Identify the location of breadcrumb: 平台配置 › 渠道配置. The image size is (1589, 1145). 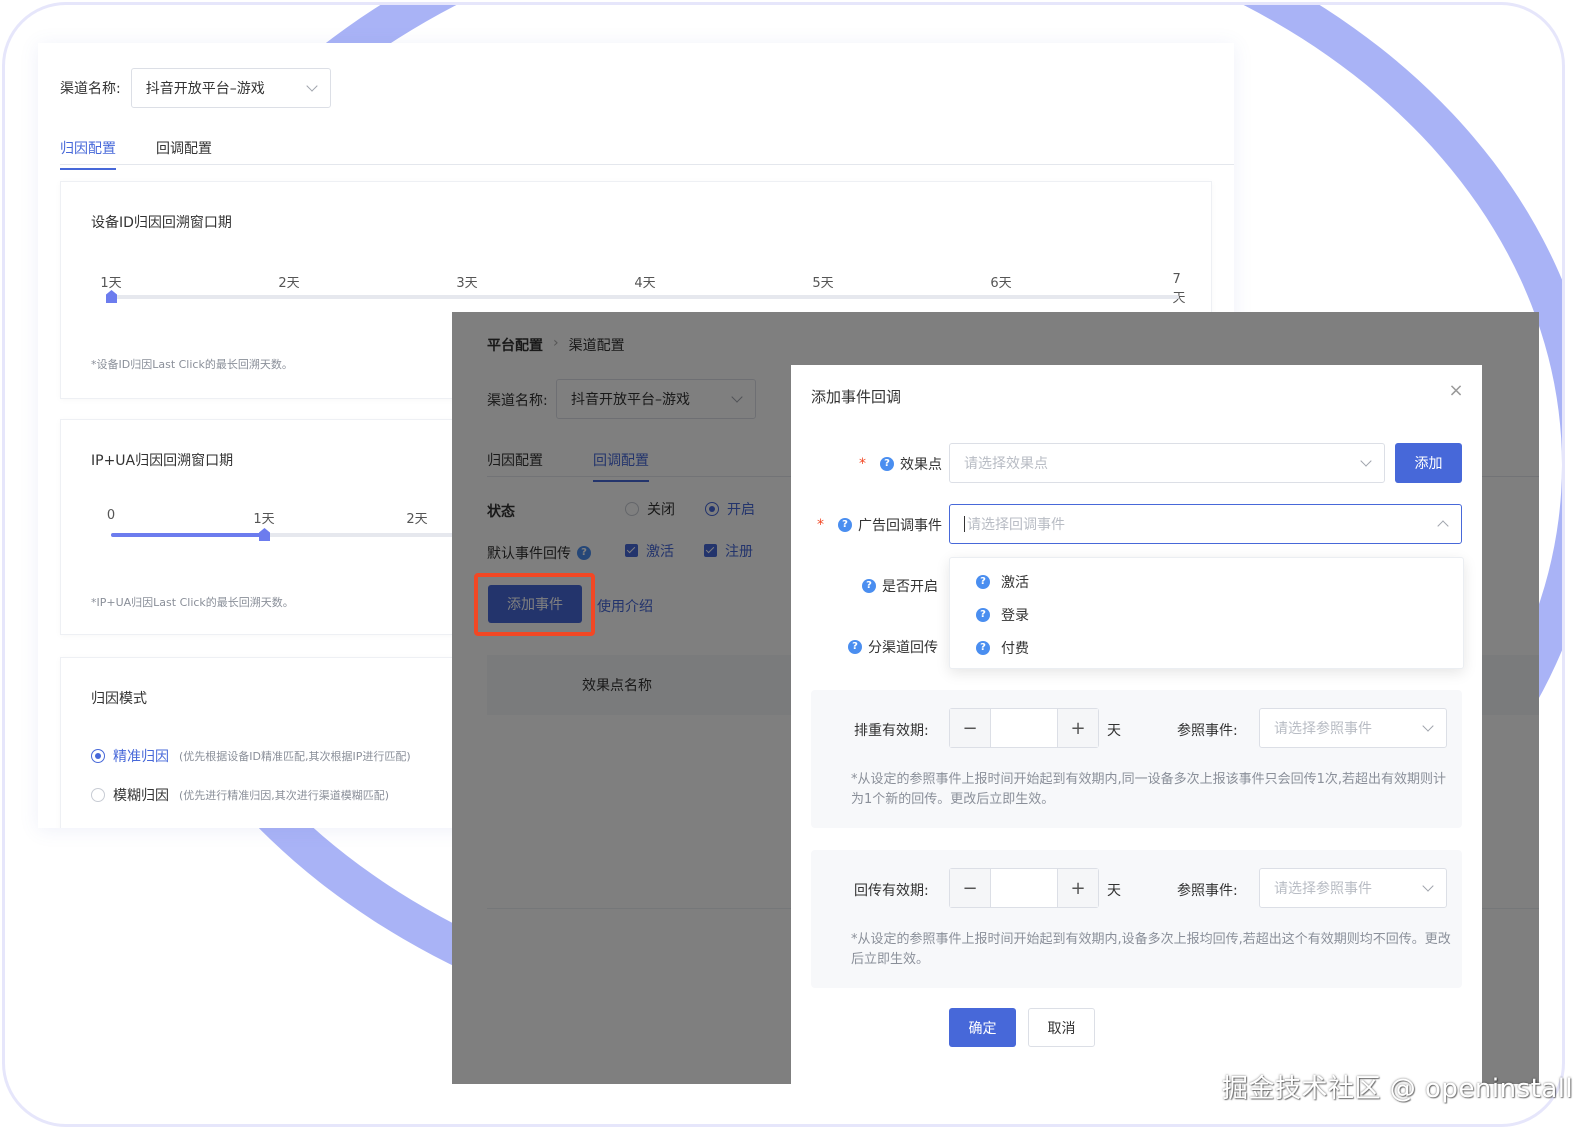
(556, 345).